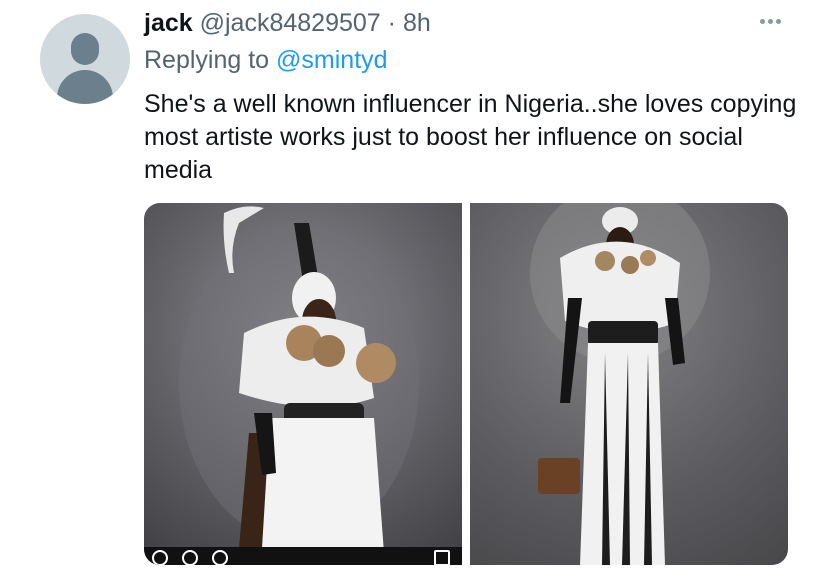  Describe the element at coordinates (160, 557) in the screenshot. I see `heart-icon` at that location.